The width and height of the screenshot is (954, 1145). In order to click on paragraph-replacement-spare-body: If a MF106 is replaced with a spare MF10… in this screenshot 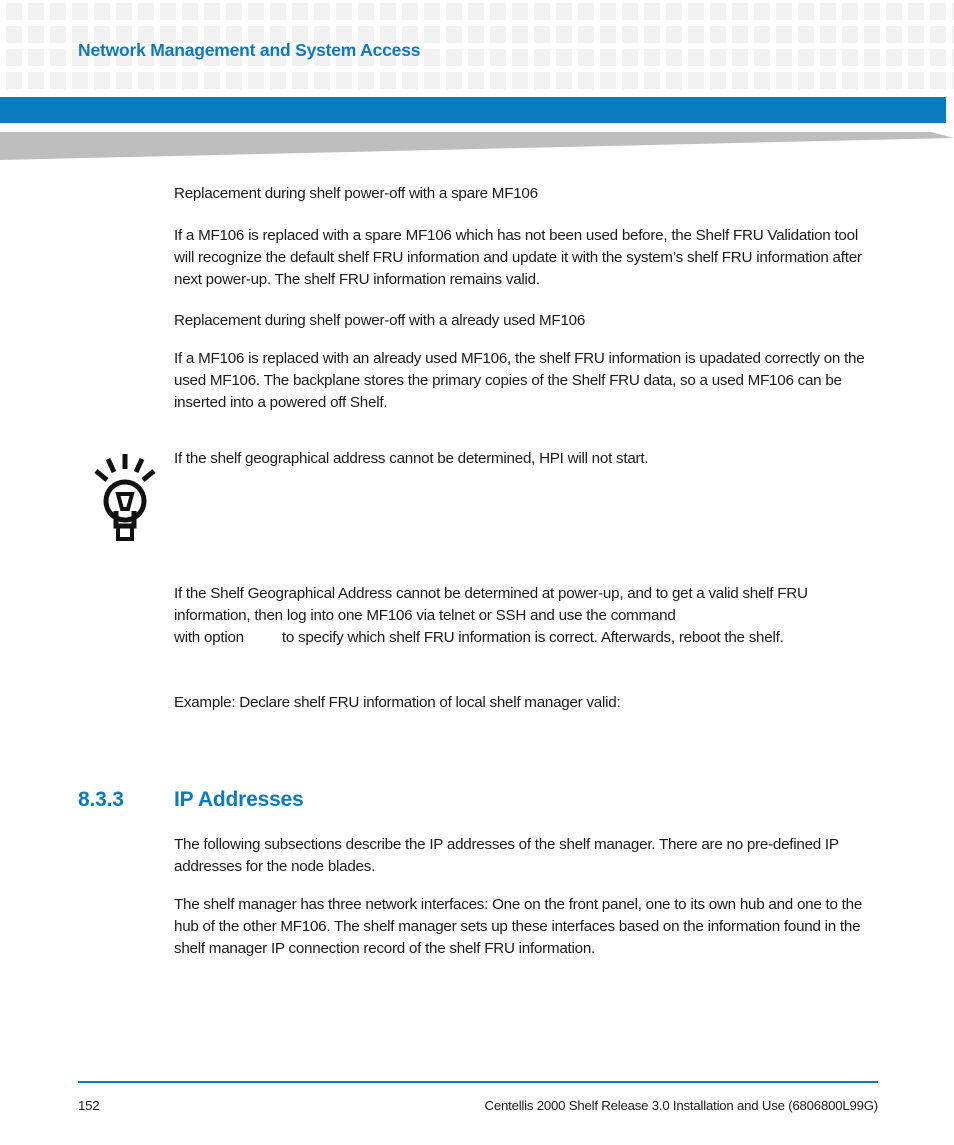, I will do `click(518, 258)`.